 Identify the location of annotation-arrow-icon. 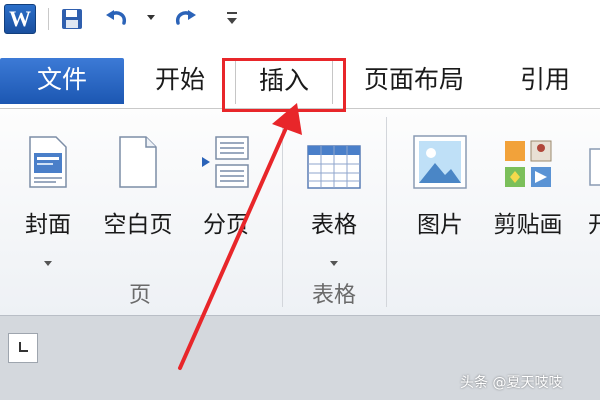
(240, 236).